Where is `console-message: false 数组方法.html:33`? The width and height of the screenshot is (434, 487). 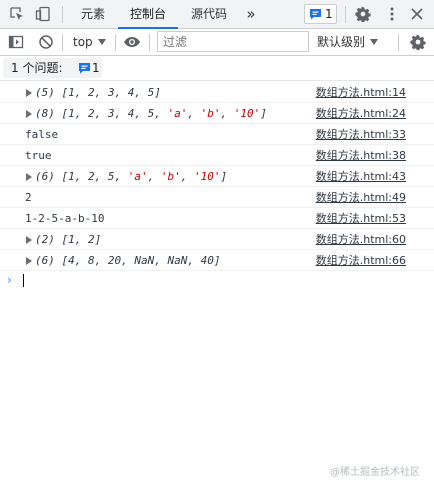
console-message: false 数组方法.html:33 is located at coordinates (217, 134).